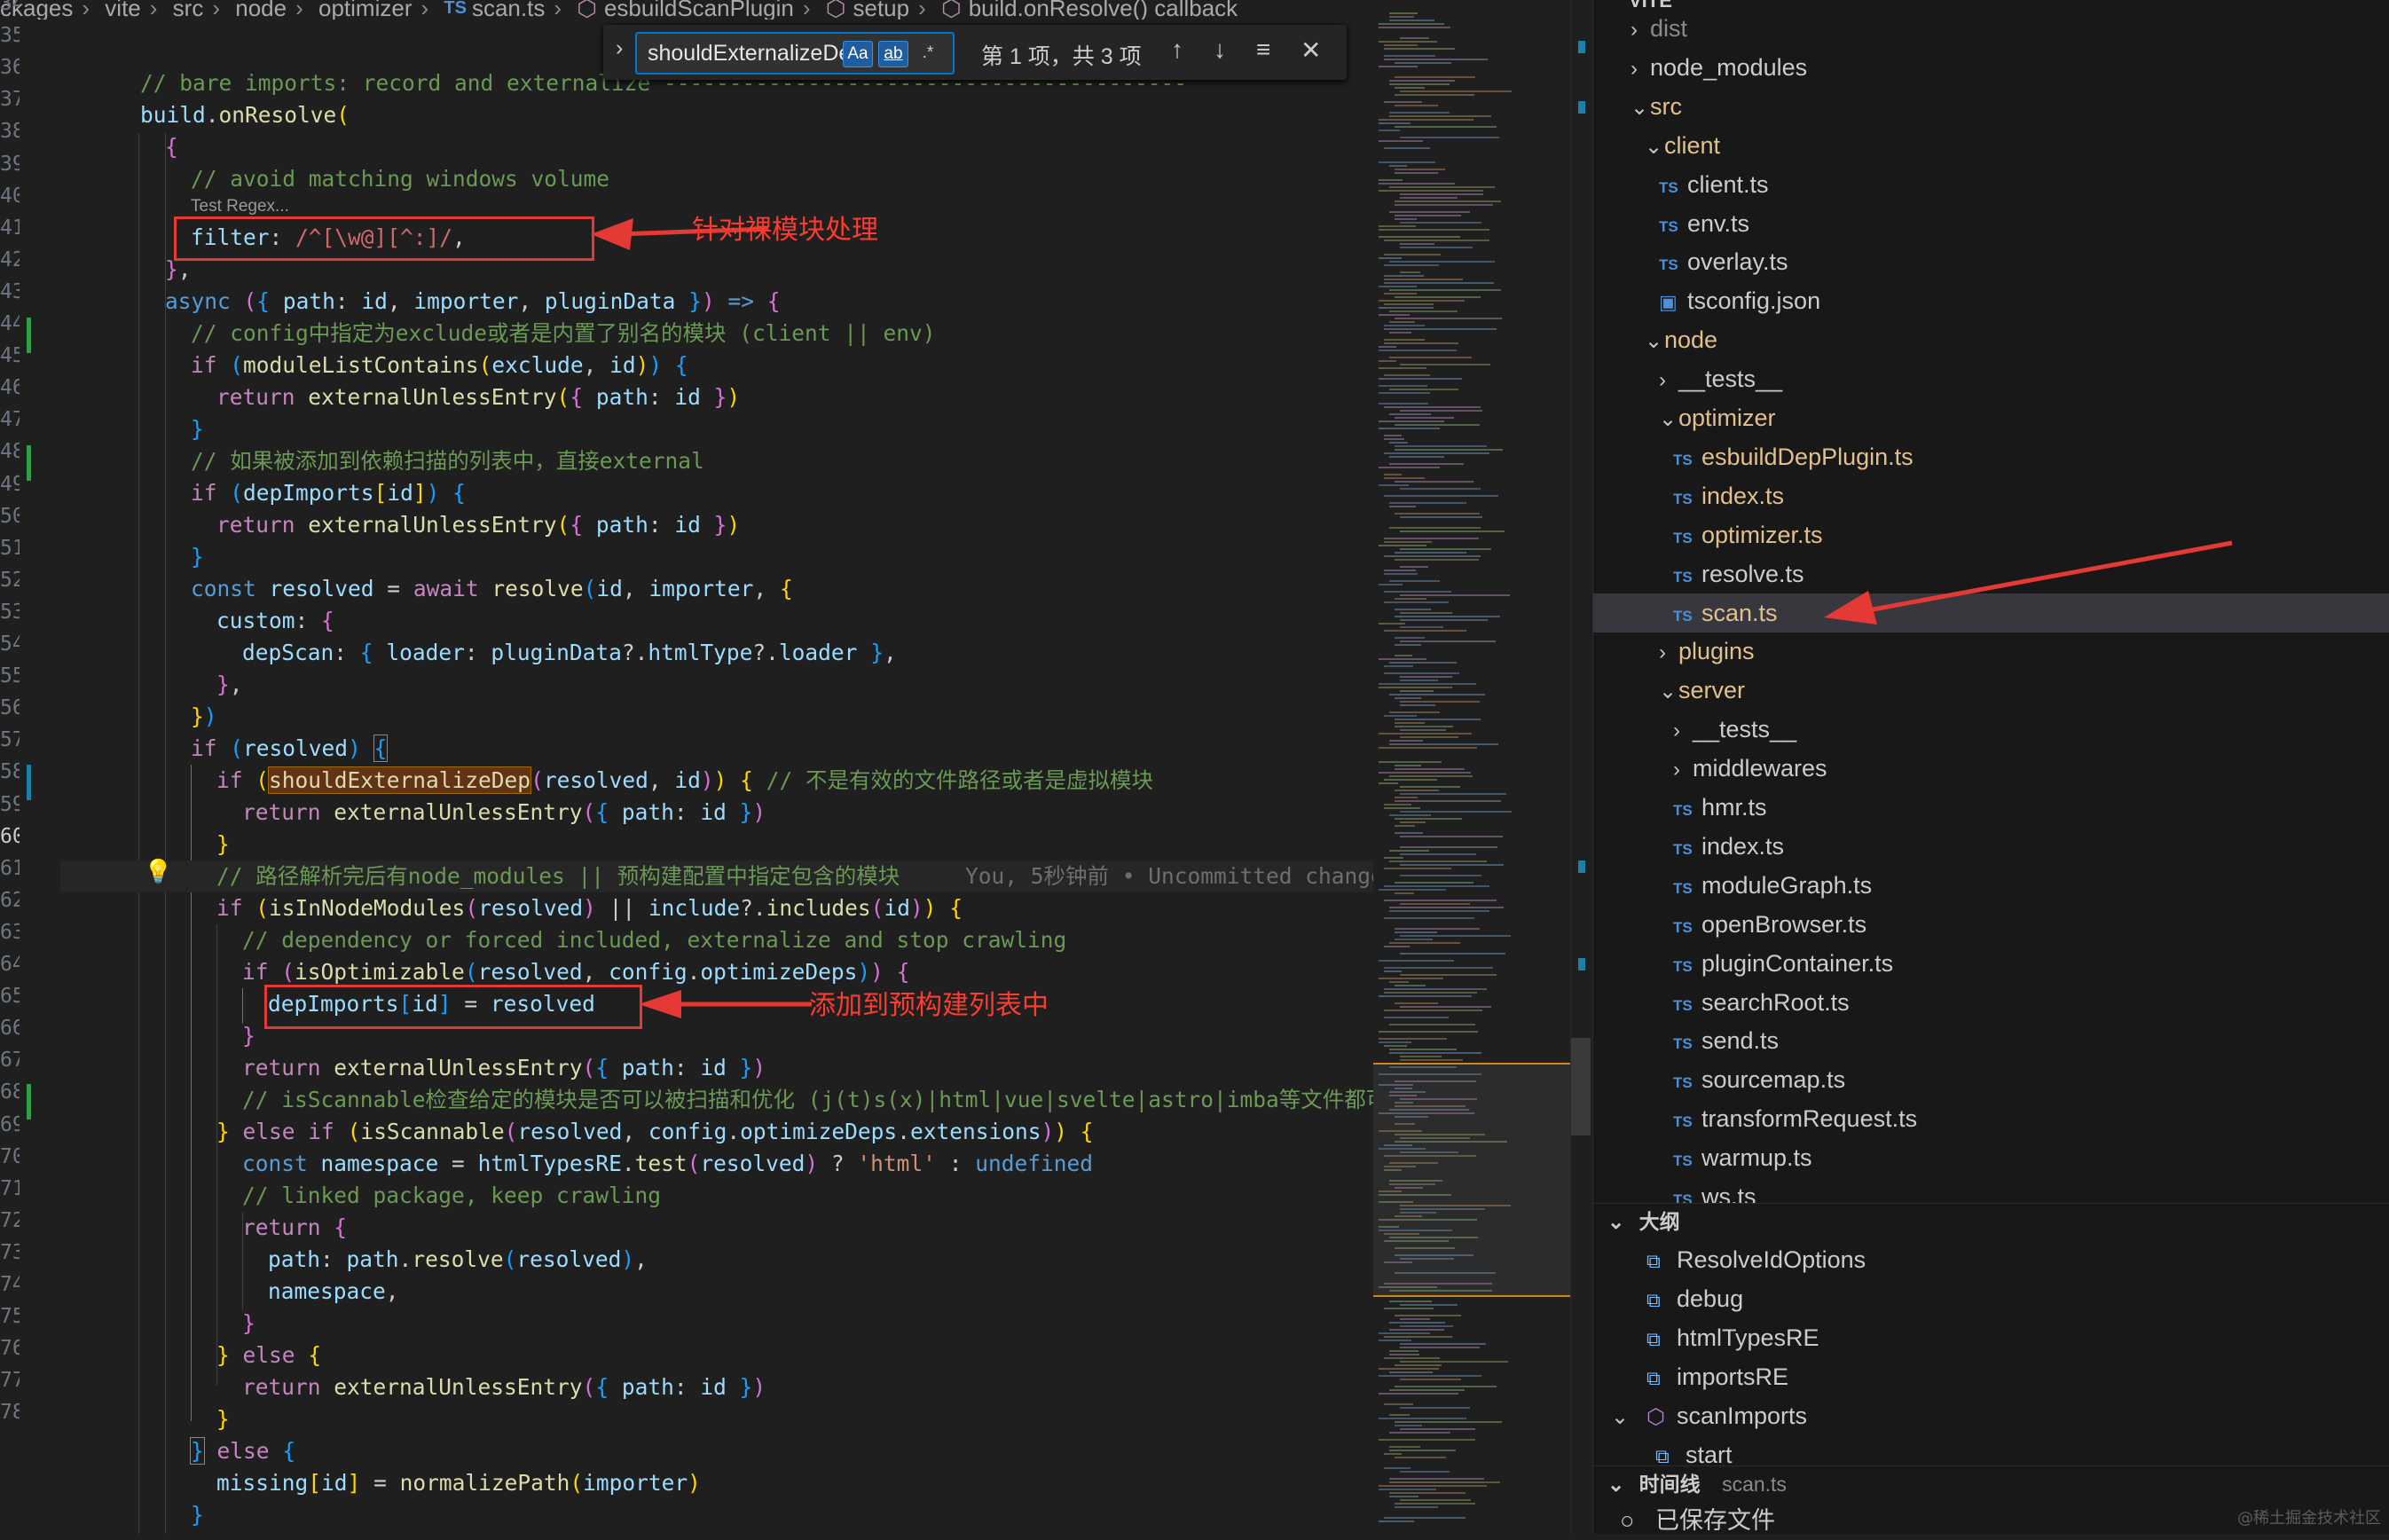 The height and width of the screenshot is (1540, 2389). I want to click on code-line: namespace,, so click(333, 1291).